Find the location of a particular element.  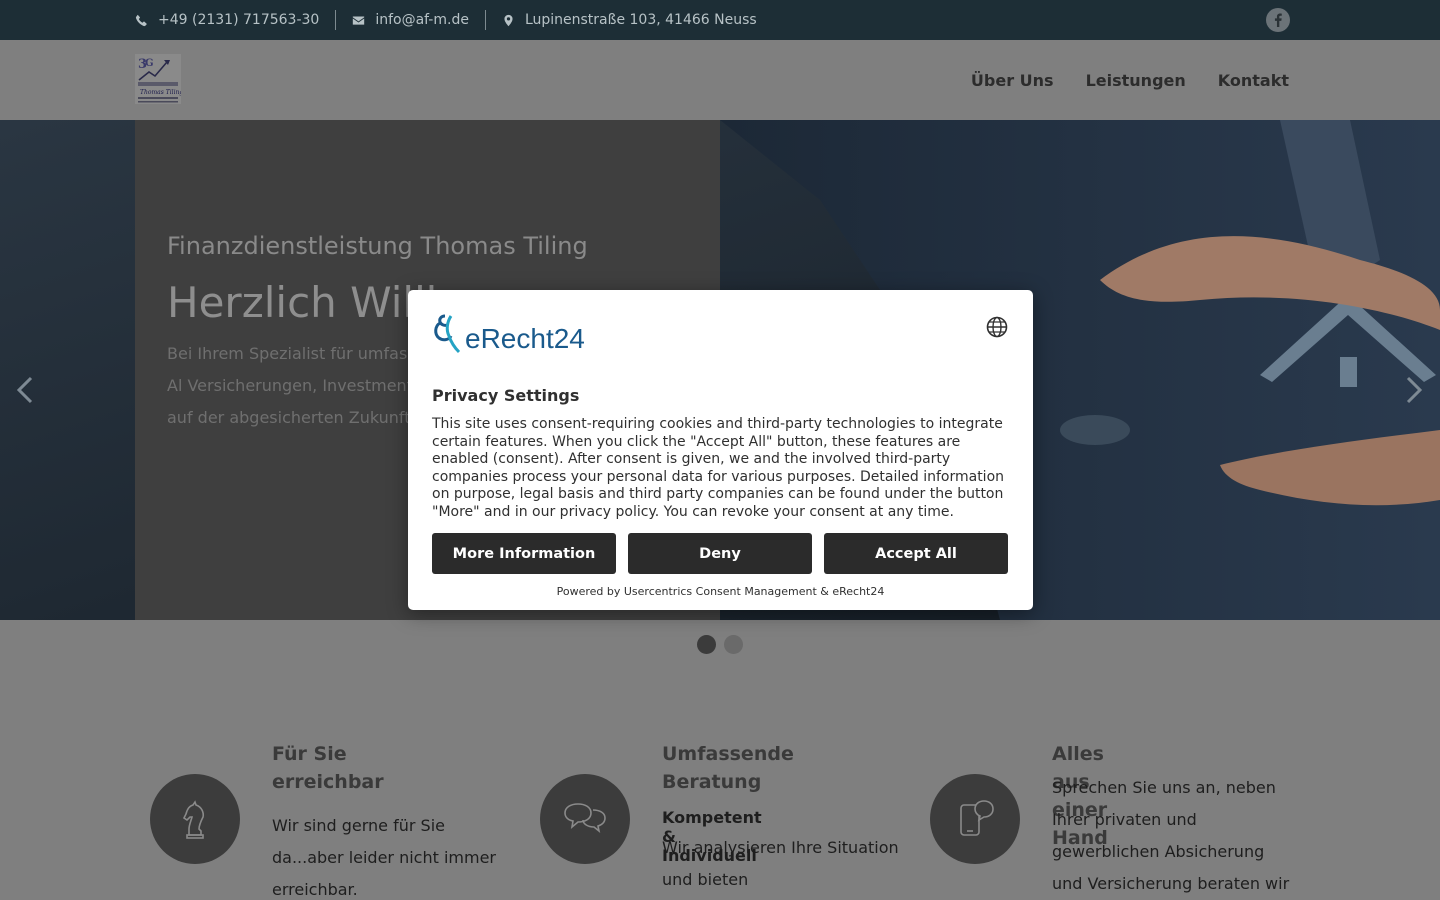

phone-number: +49 (2131) 717563-30 is located at coordinates (239, 20).